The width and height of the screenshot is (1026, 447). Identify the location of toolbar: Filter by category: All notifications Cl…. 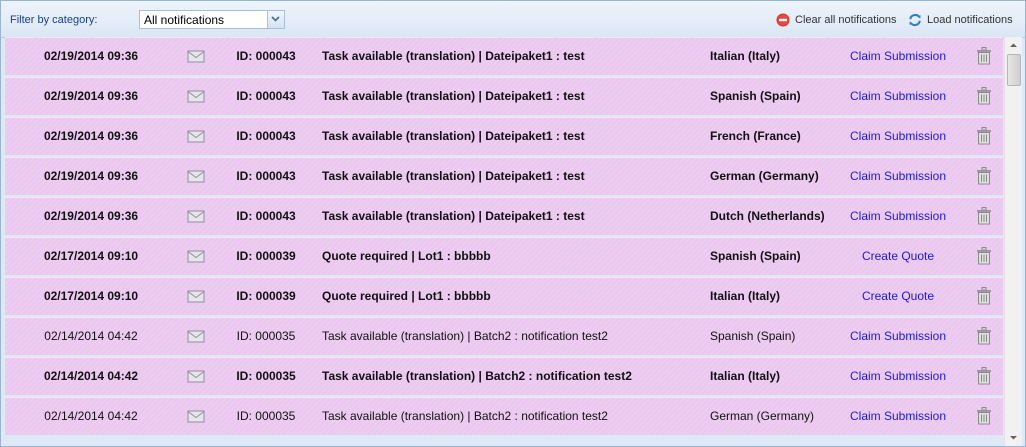
(513, 19).